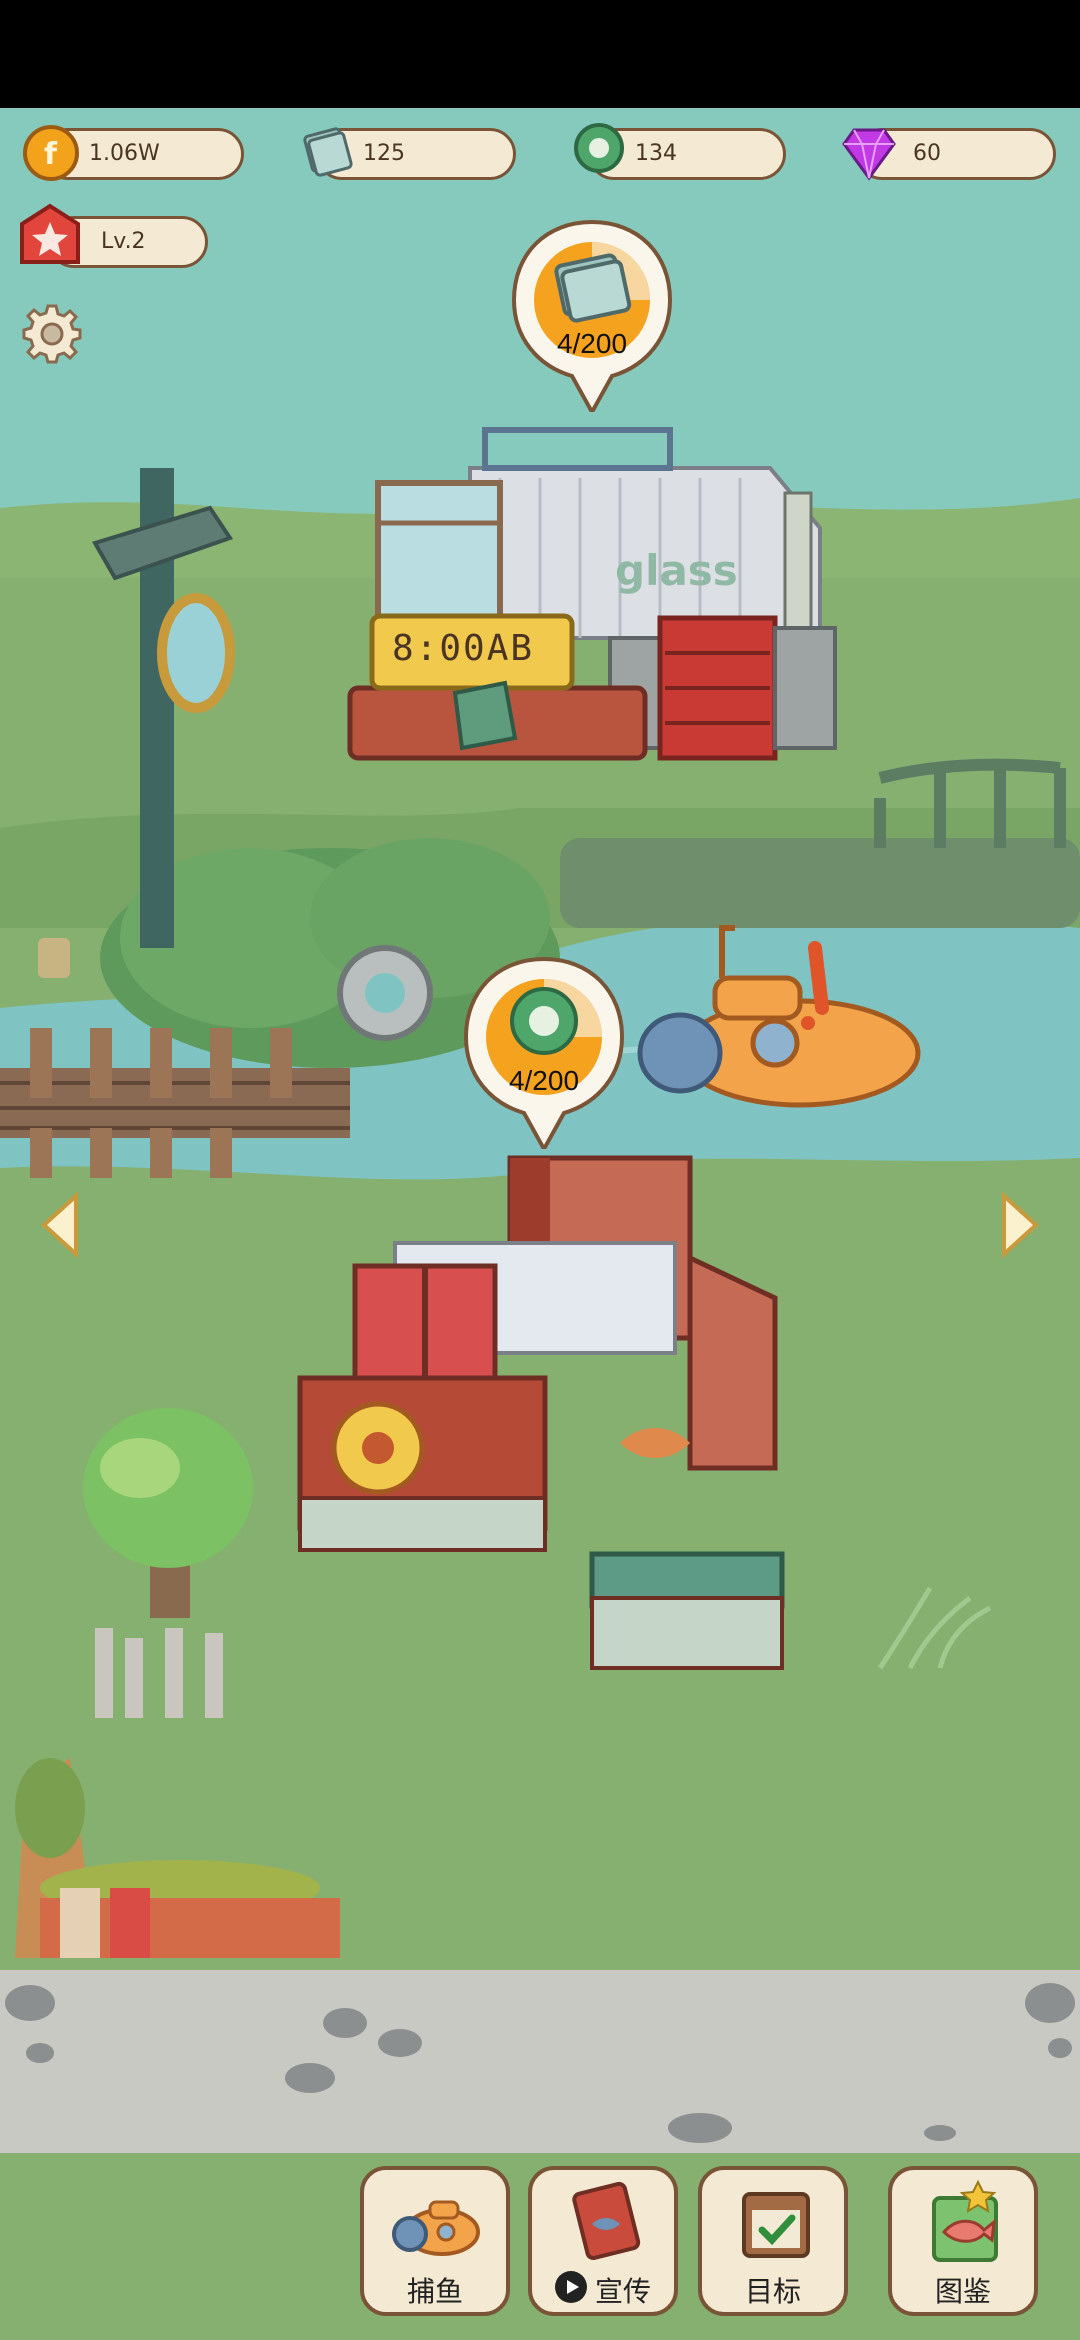  Describe the element at coordinates (656, 153) in the screenshot. I see `rubber-value: 134` at that location.